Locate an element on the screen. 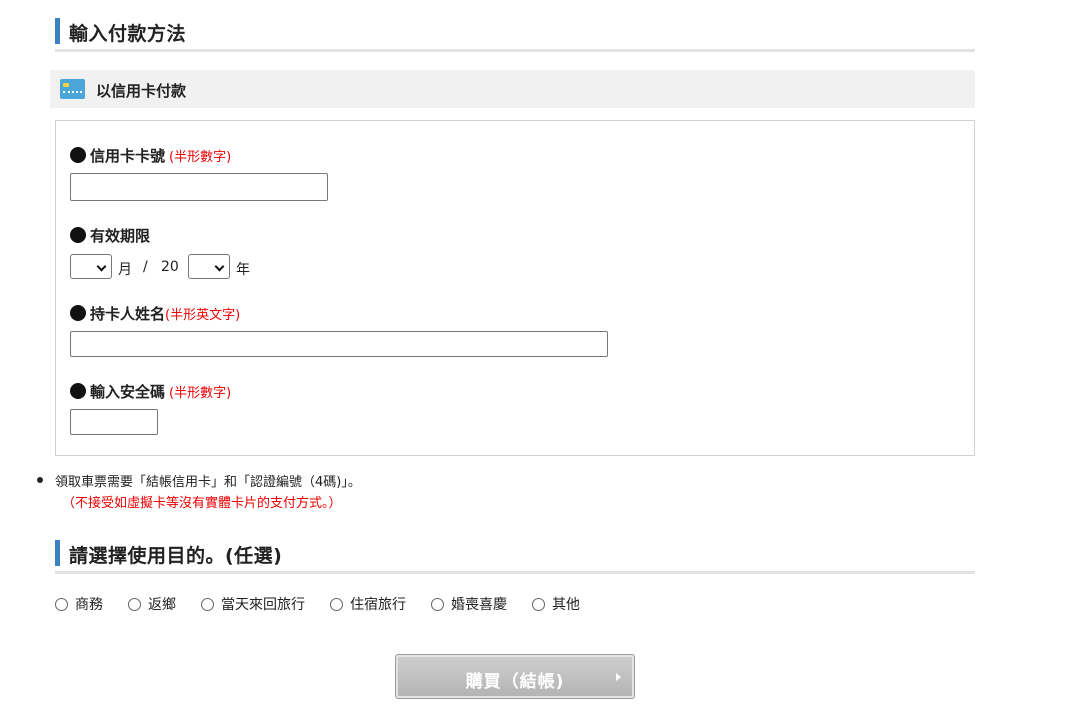 The height and width of the screenshot is (711, 1077). credit-card-heading: 以信用卡付款 is located at coordinates (141, 91).